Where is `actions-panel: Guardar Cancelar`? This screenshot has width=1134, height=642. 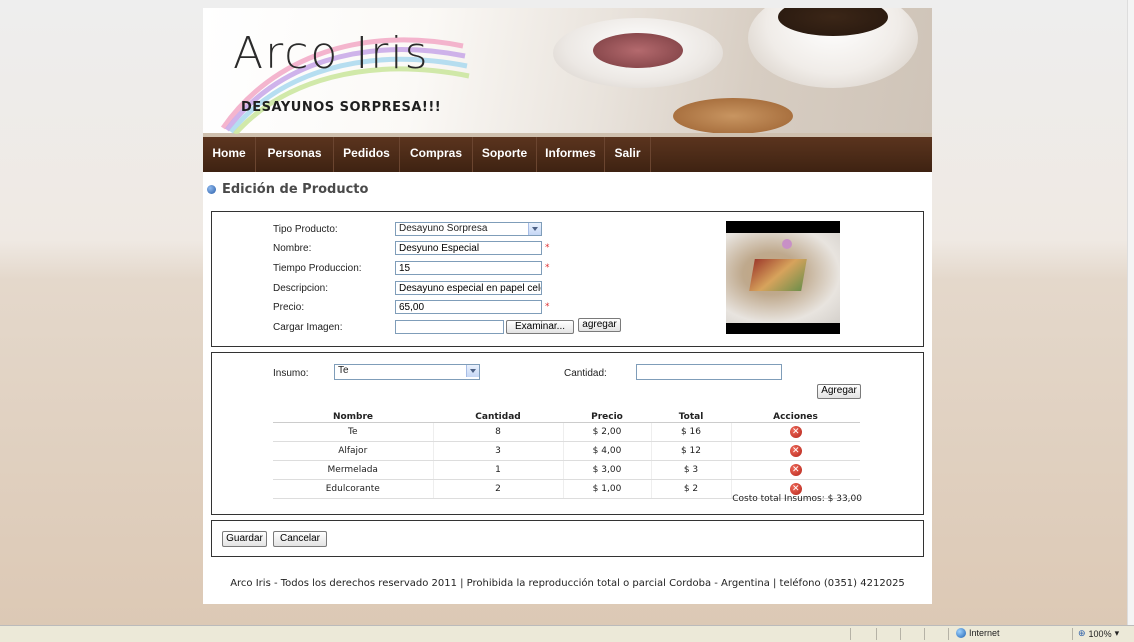
actions-panel: Guardar Cancelar is located at coordinates (567, 538).